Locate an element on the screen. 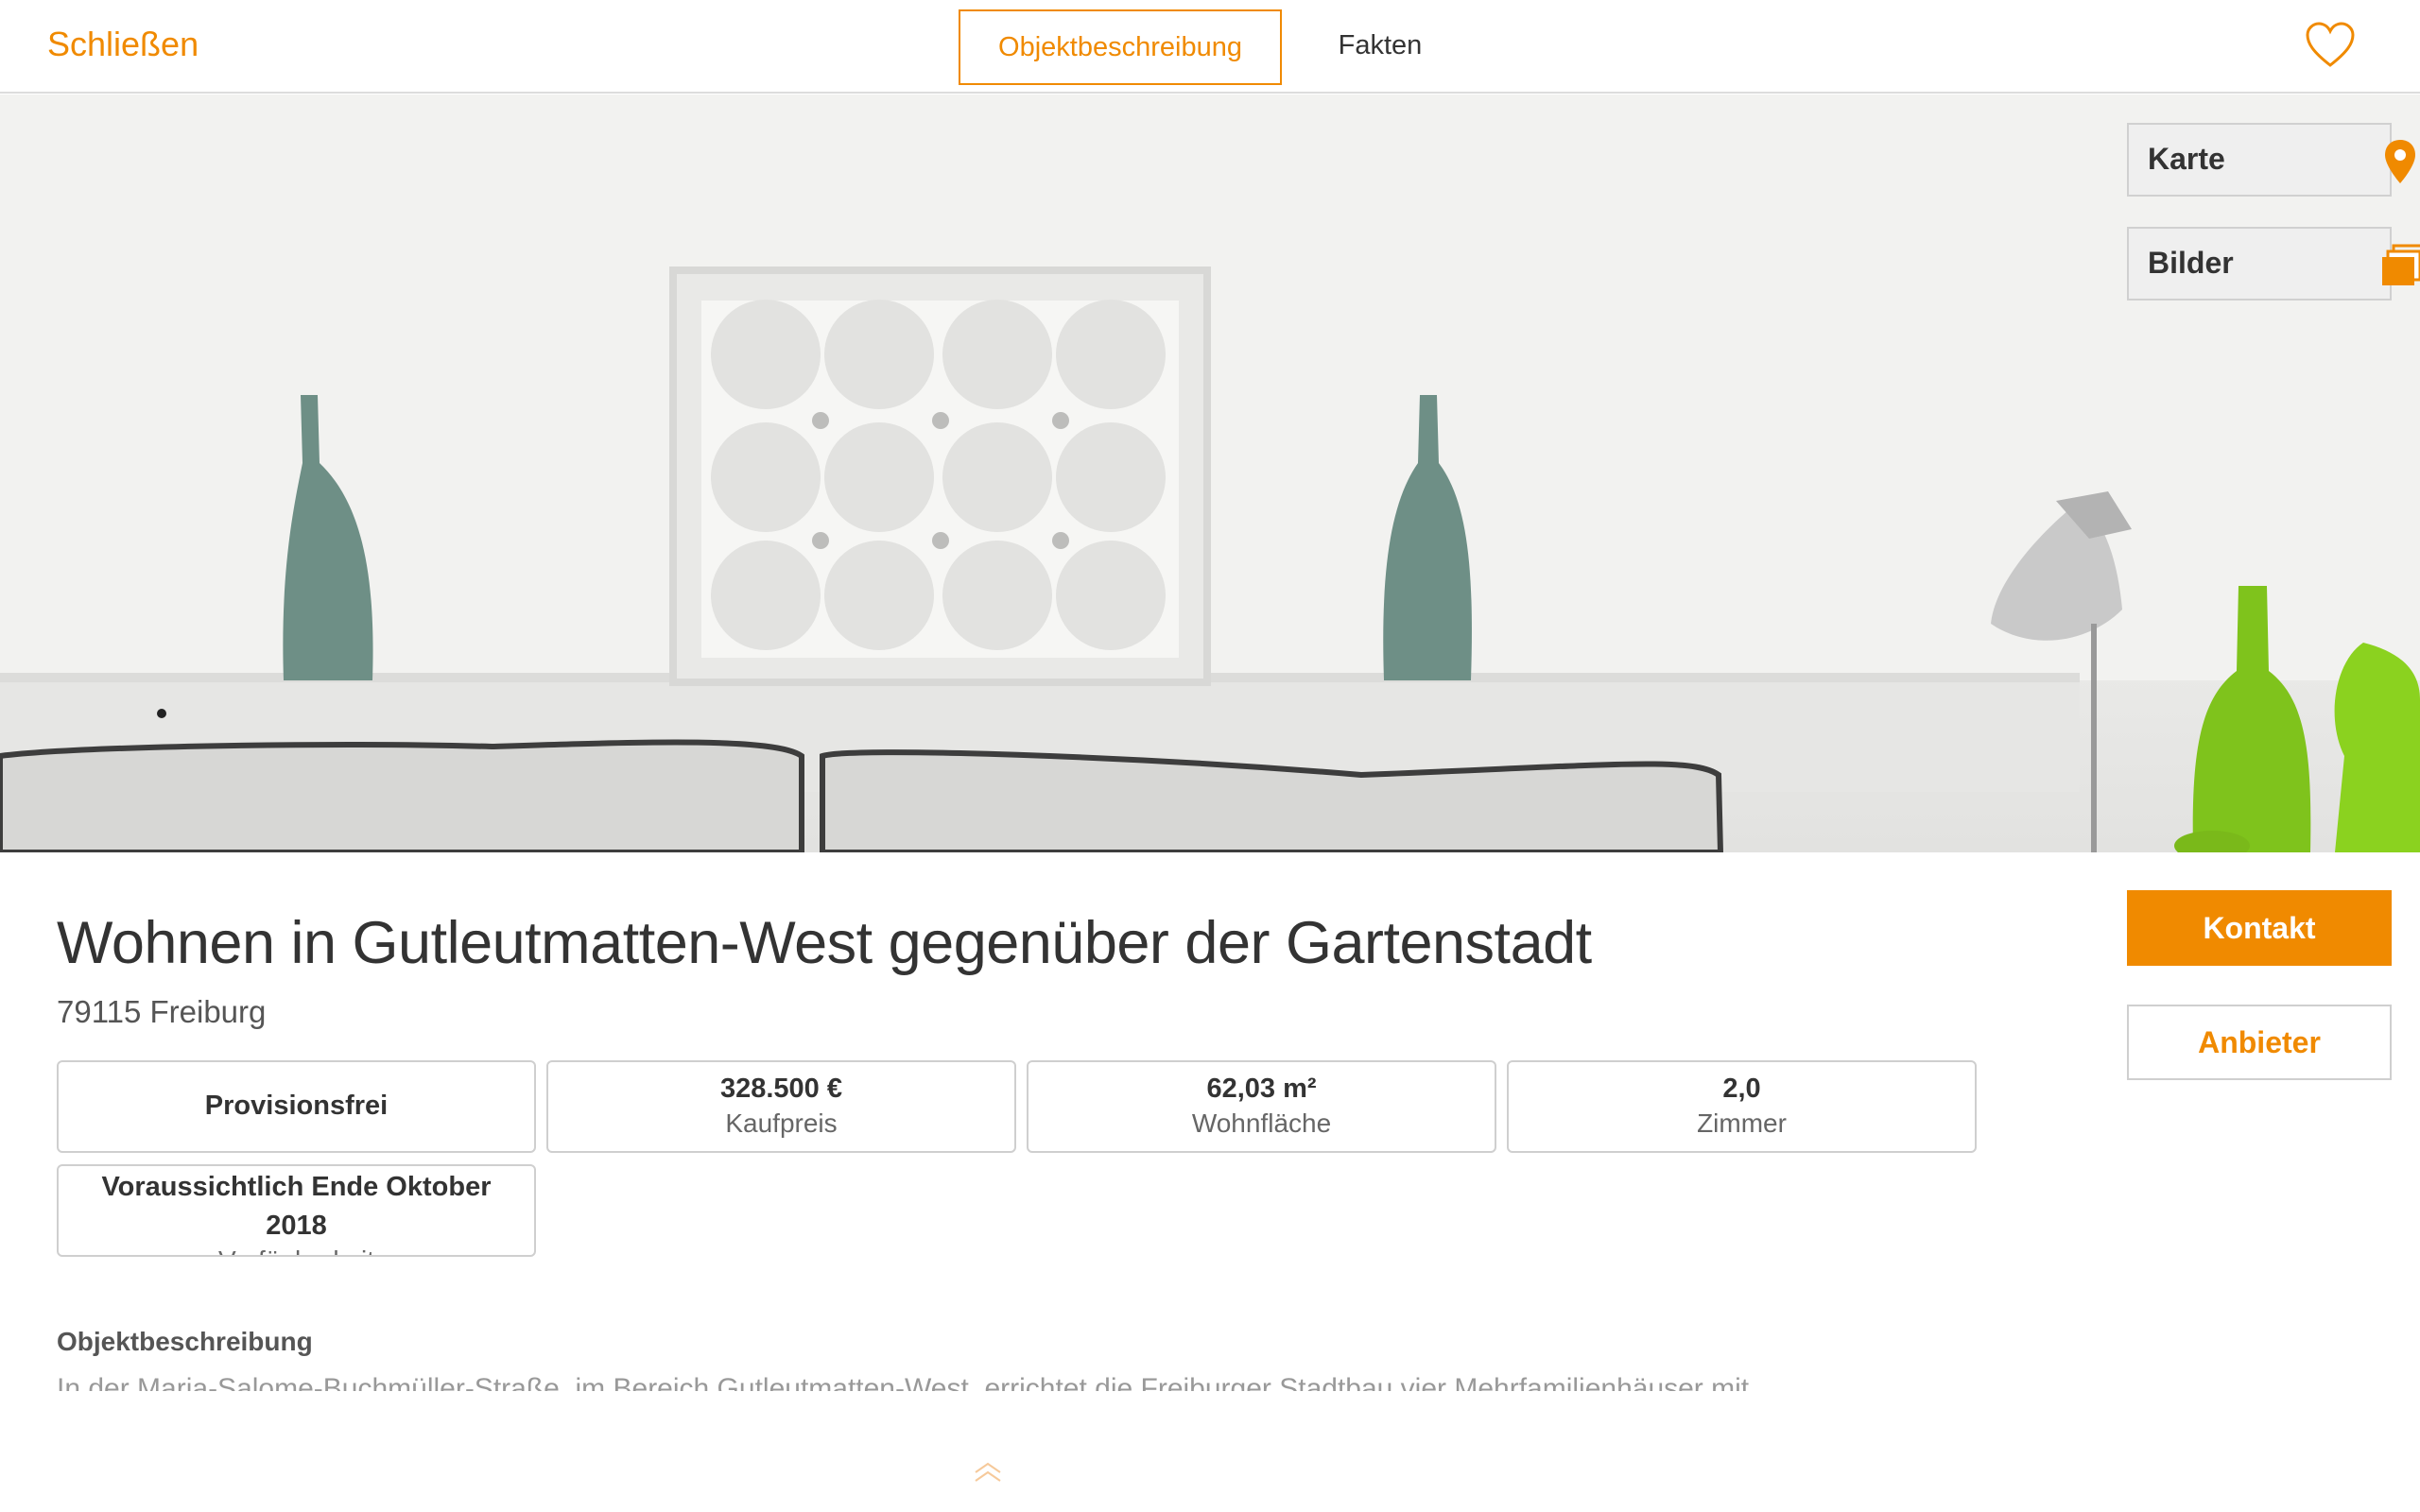 This screenshot has height=1512, width=2420. fact-label: Verfügbarkeit is located at coordinates (296, 1250).